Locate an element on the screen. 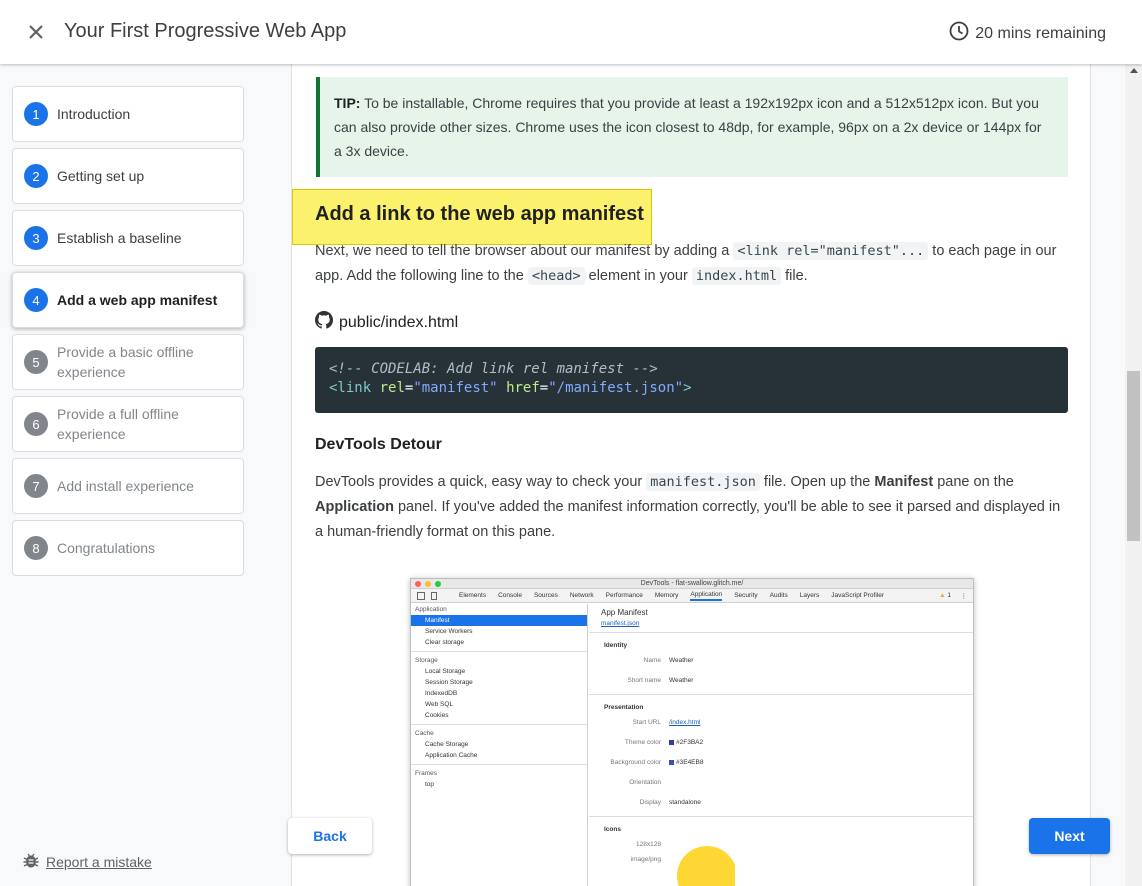 This screenshot has width=1142, height=886. field-label: Theme color is located at coordinates (642, 742).